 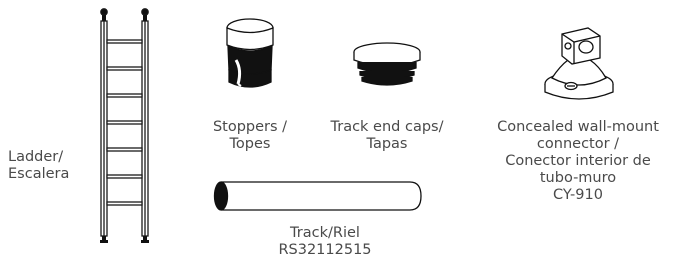 What do you see at coordinates (387, 144) in the screenshot?
I see `end-caps-label-line2: Tapas` at bounding box center [387, 144].